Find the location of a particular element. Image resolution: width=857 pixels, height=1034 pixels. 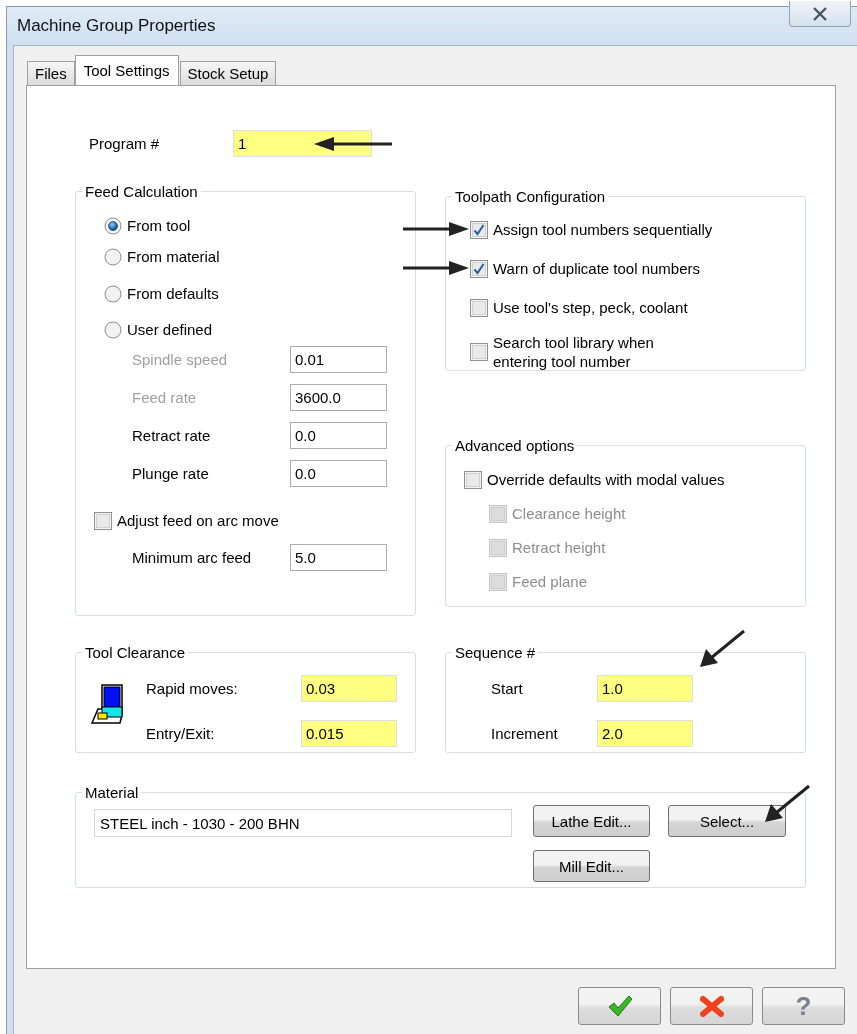

group-title: Feed Calculation is located at coordinates (141, 191).